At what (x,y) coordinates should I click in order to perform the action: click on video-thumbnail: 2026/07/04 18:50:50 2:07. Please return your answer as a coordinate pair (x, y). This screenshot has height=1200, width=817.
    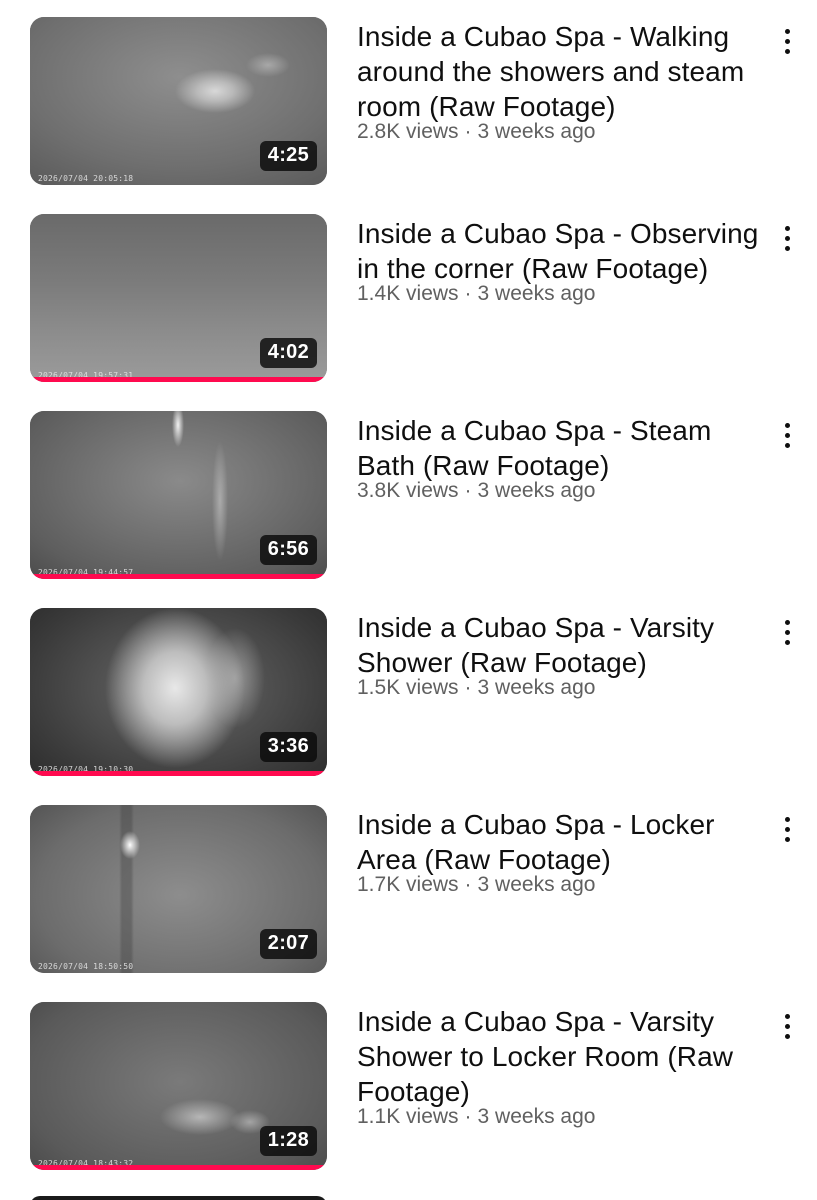
    Looking at the image, I should click on (178, 889).